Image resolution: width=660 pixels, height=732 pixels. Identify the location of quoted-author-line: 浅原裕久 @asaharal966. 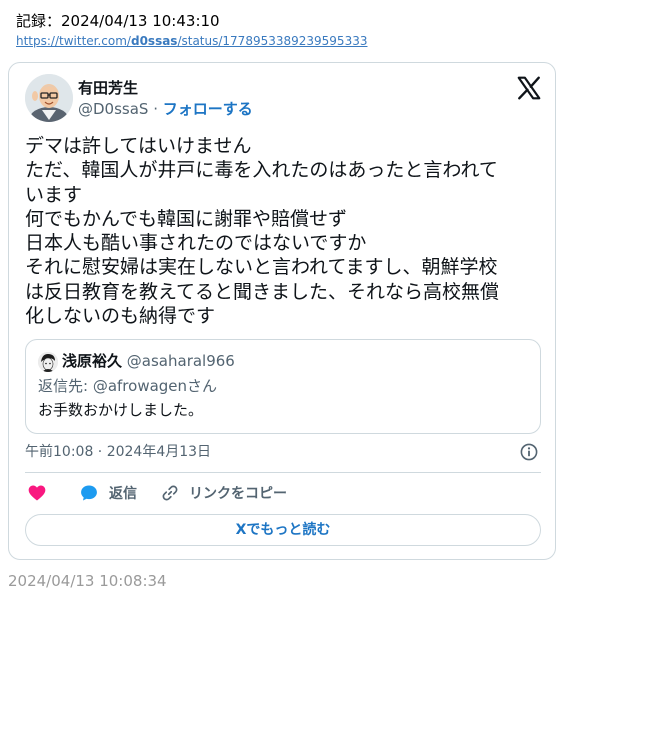
(148, 361).